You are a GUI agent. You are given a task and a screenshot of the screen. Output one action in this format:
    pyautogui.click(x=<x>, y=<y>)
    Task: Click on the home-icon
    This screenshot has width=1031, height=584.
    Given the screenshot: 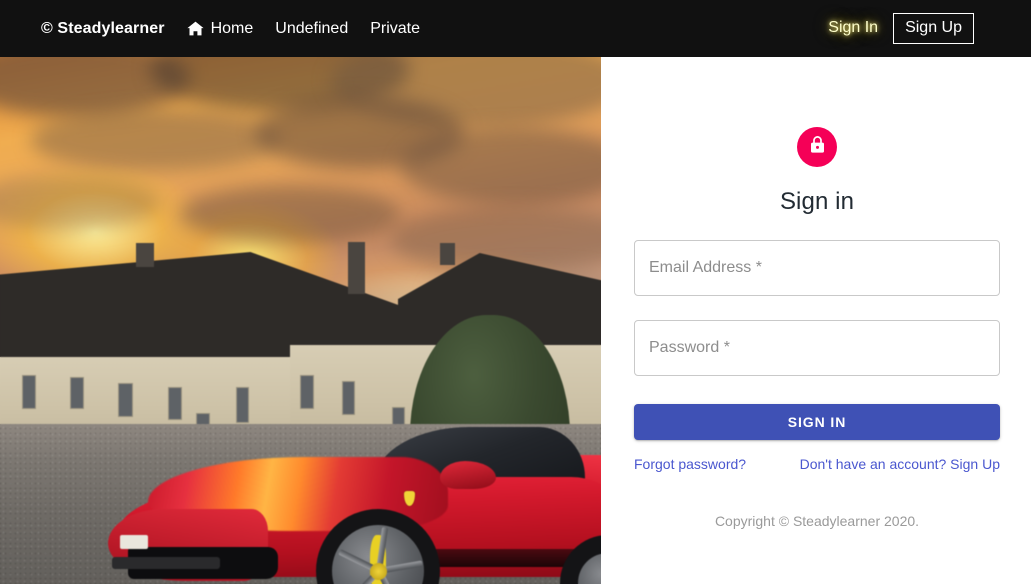 What is the action you would take?
    pyautogui.click(x=195, y=28)
    